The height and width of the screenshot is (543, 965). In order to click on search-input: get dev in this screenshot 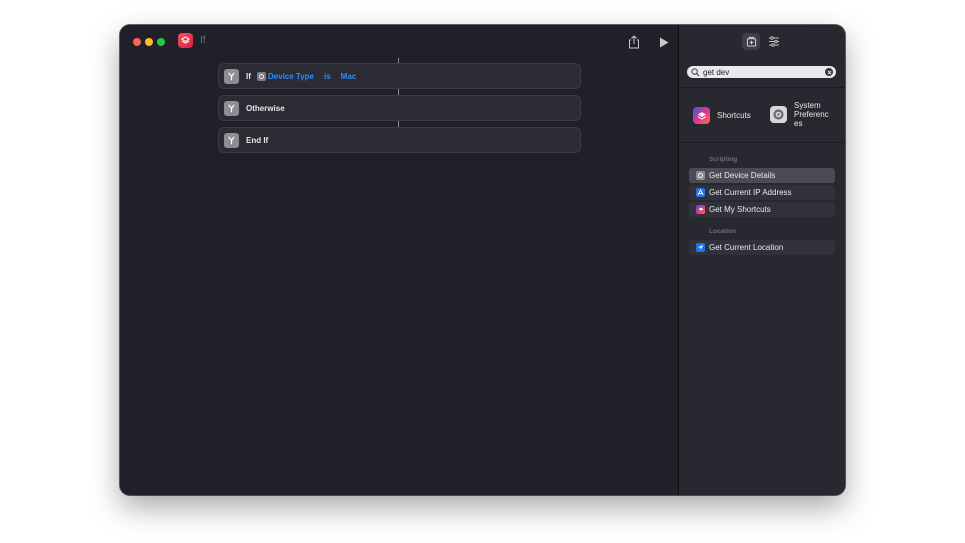, I will do `click(764, 72)`.